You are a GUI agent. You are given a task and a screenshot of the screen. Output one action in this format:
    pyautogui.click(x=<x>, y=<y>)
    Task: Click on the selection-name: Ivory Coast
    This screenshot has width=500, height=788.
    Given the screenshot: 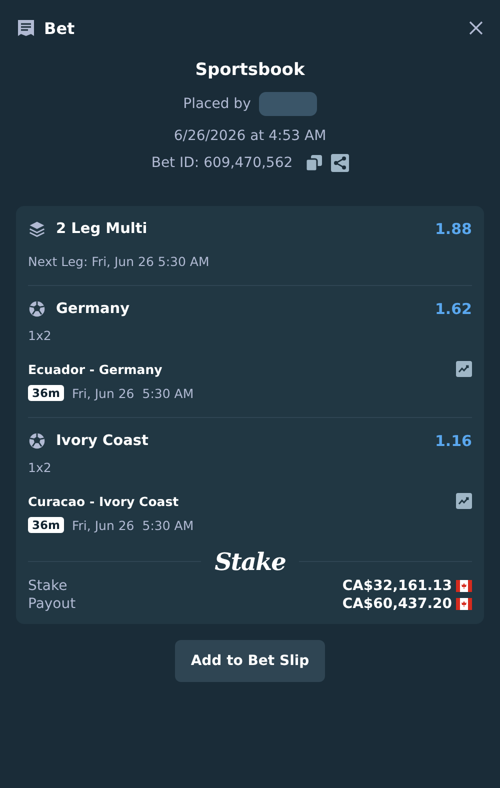 What is the action you would take?
    pyautogui.click(x=103, y=441)
    